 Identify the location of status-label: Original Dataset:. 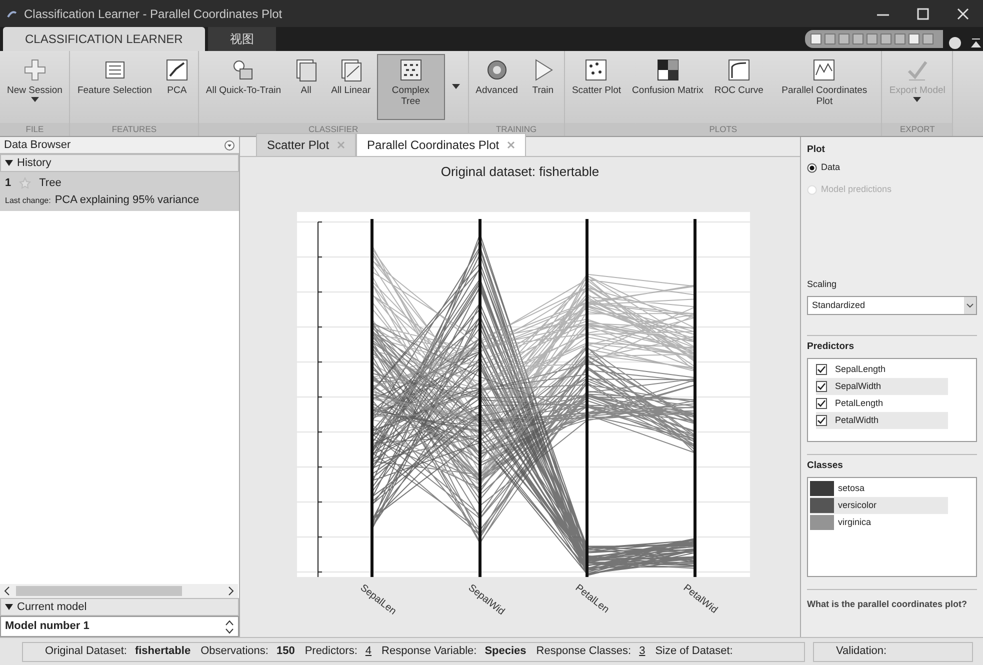
(86, 652).